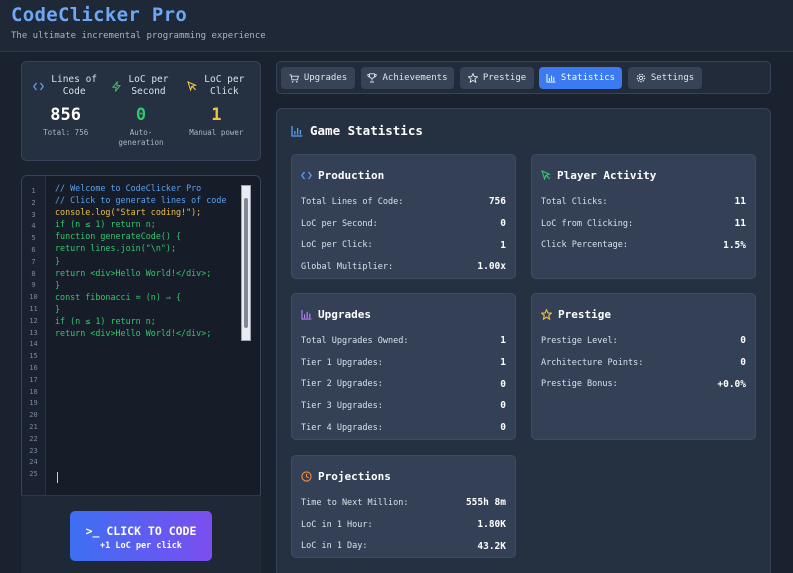  What do you see at coordinates (33, 403) in the screenshot?
I see `line-number: 19` at bounding box center [33, 403].